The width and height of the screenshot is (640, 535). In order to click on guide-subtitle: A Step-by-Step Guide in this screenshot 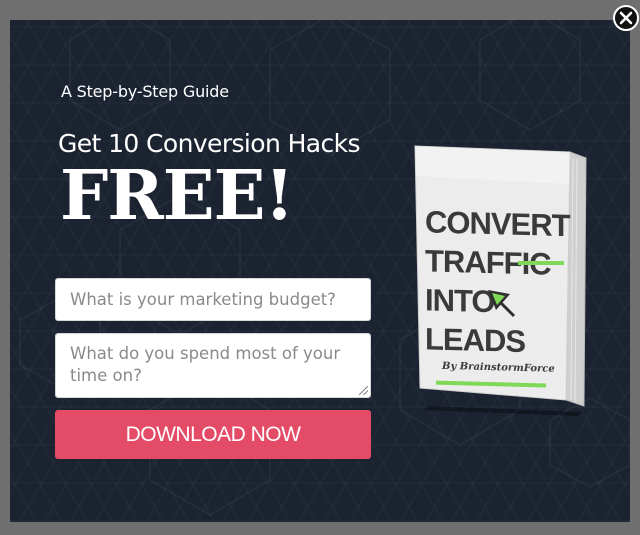, I will do `click(145, 91)`.